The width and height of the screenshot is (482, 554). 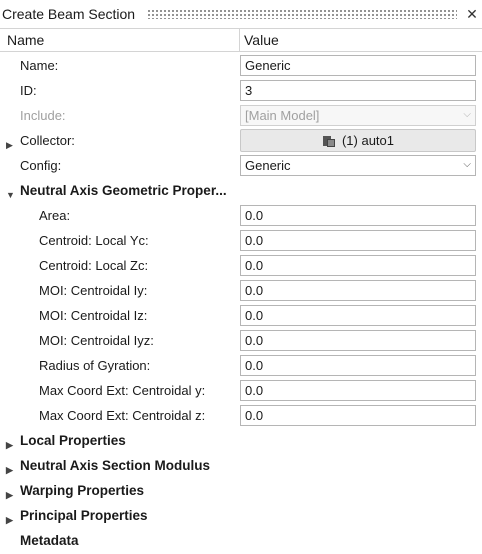 I want to click on row-moi-iy: MOI: Centroidal Iy: 0.0, so click(x=241, y=290).